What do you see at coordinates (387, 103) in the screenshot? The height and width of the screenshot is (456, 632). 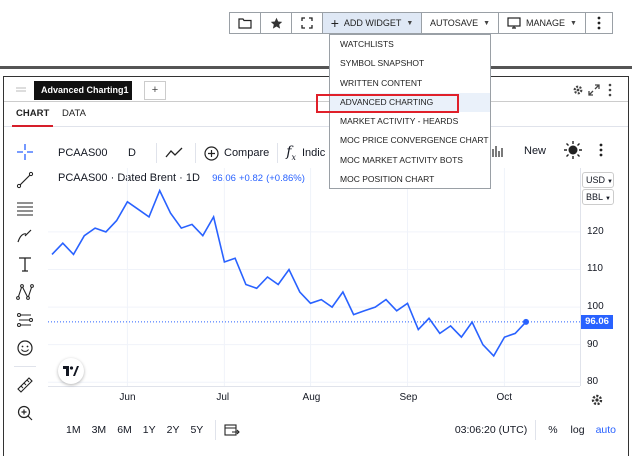 I see `highlight-box` at bounding box center [387, 103].